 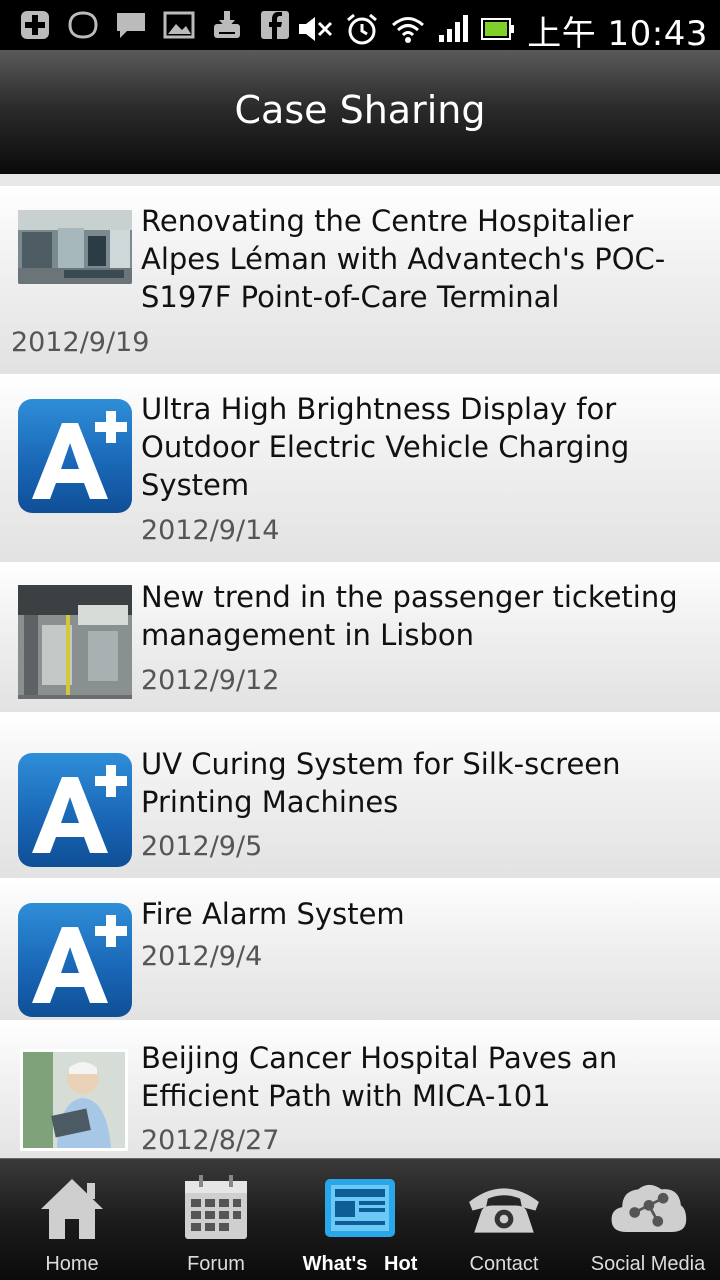 What do you see at coordinates (408, 31) in the screenshot?
I see `wifi-icon` at bounding box center [408, 31].